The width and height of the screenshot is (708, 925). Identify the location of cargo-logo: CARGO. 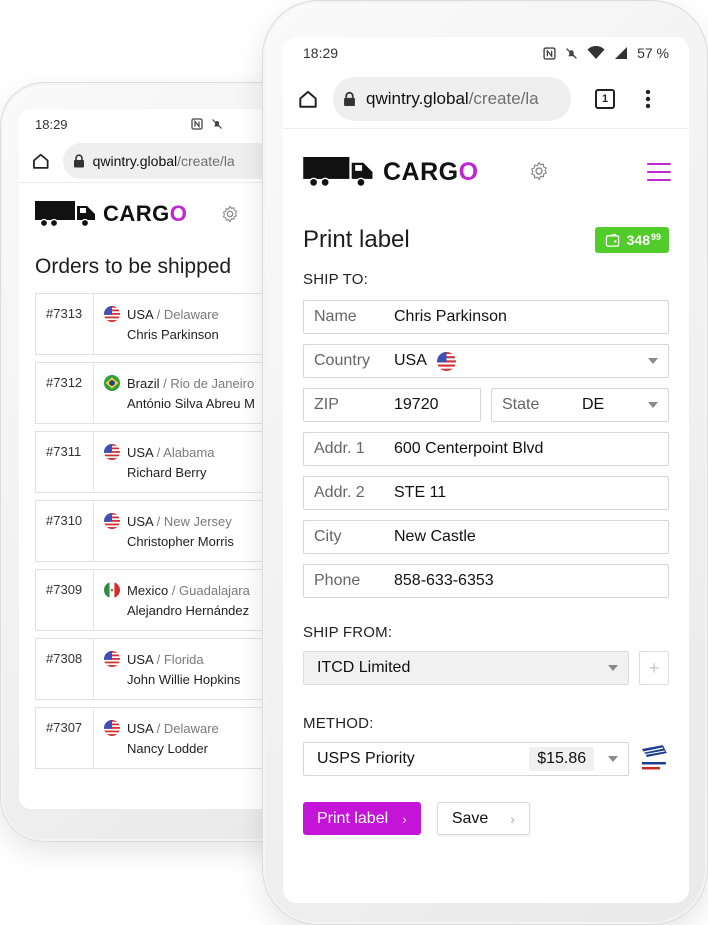
(391, 172).